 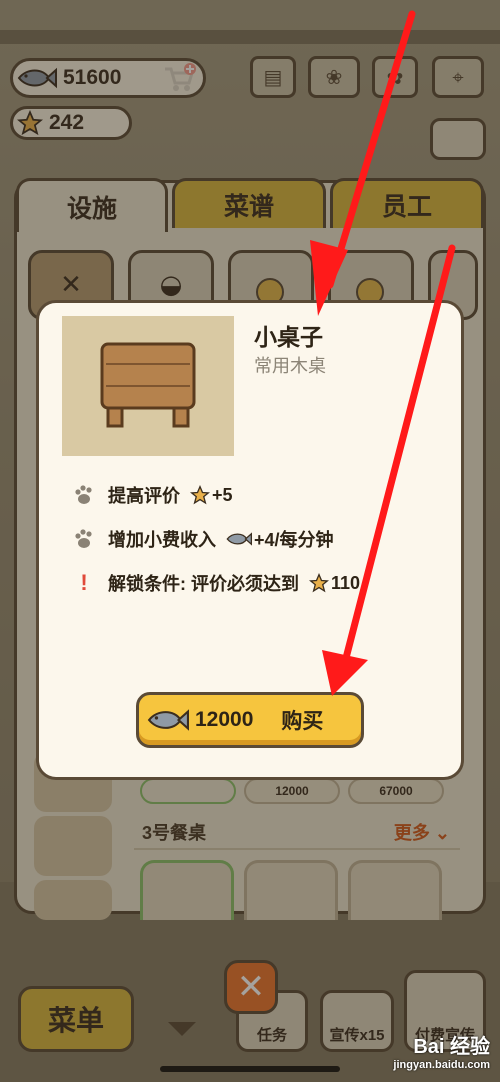 I want to click on attribute-value: 110, so click(x=346, y=582).